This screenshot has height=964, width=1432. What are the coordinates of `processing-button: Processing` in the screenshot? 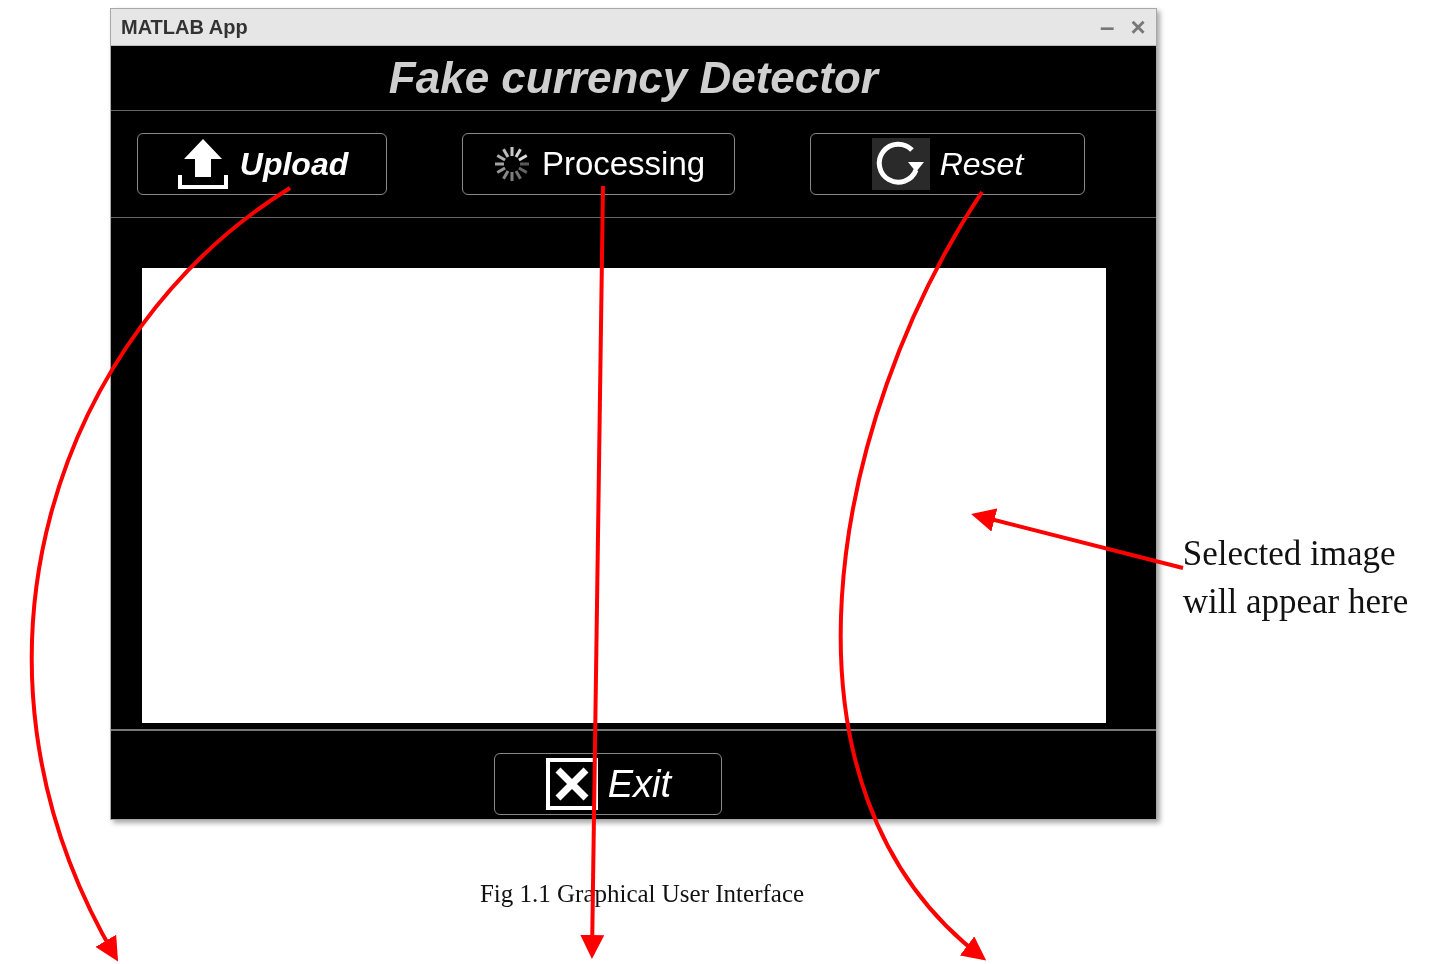 It's located at (598, 164).